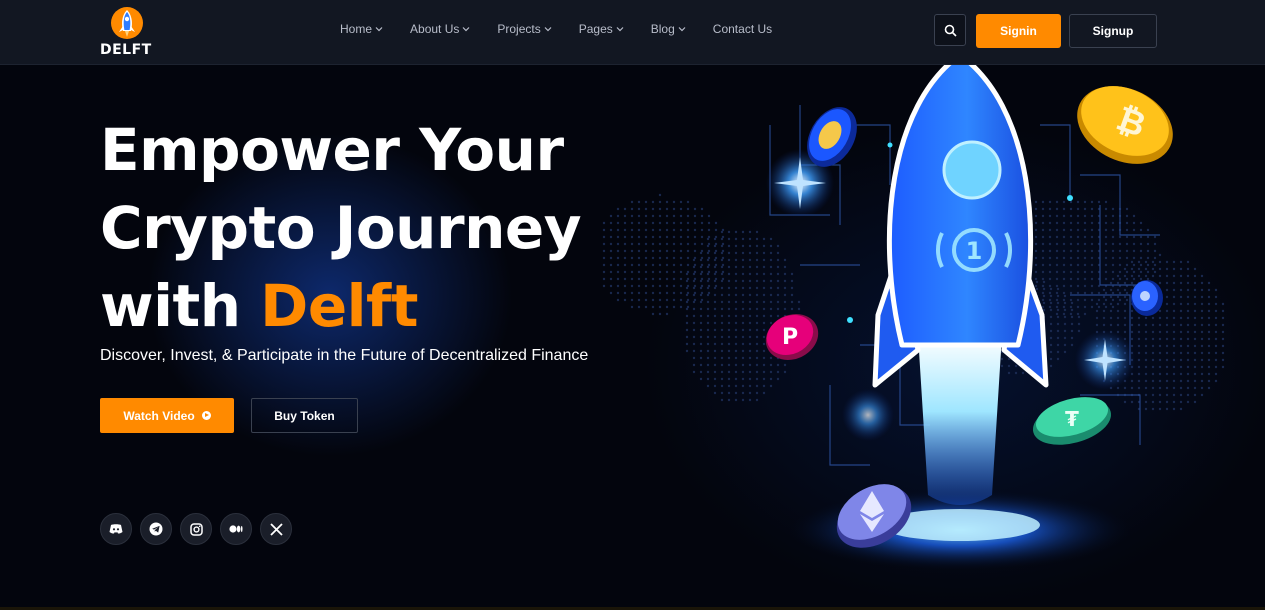 Image resolution: width=1265 pixels, height=610 pixels. I want to click on nav-item-contact-us: Contact Us, so click(742, 29).